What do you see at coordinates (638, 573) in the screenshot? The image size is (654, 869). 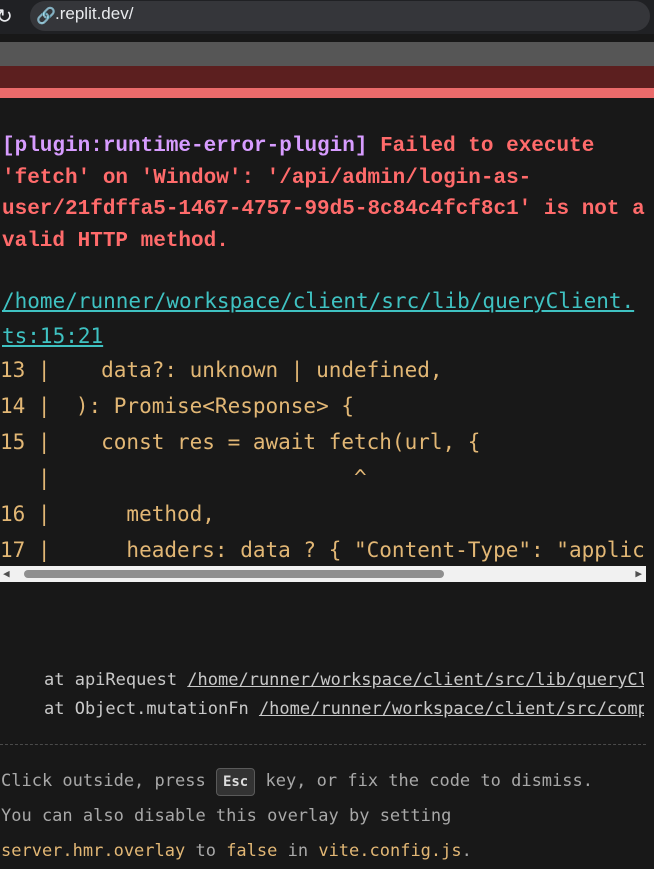 I see `scroll-right-arrow-icon: ▶` at bounding box center [638, 573].